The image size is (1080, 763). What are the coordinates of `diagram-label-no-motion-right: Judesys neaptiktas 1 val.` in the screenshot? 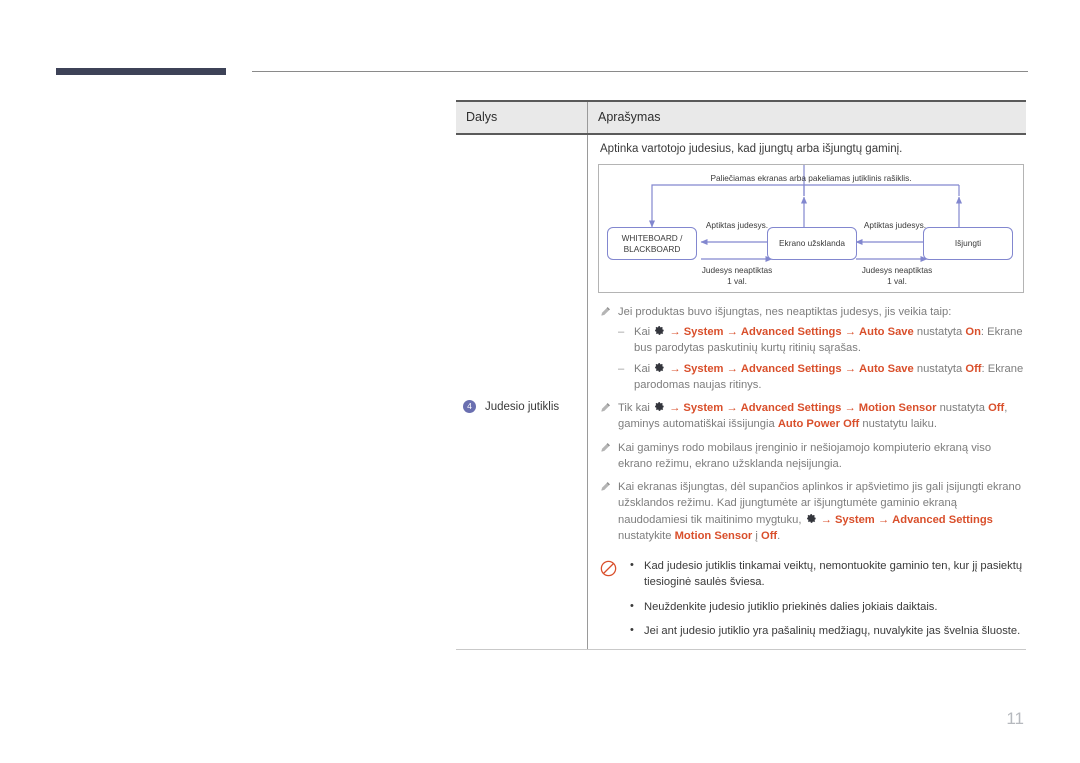 It's located at (897, 275).